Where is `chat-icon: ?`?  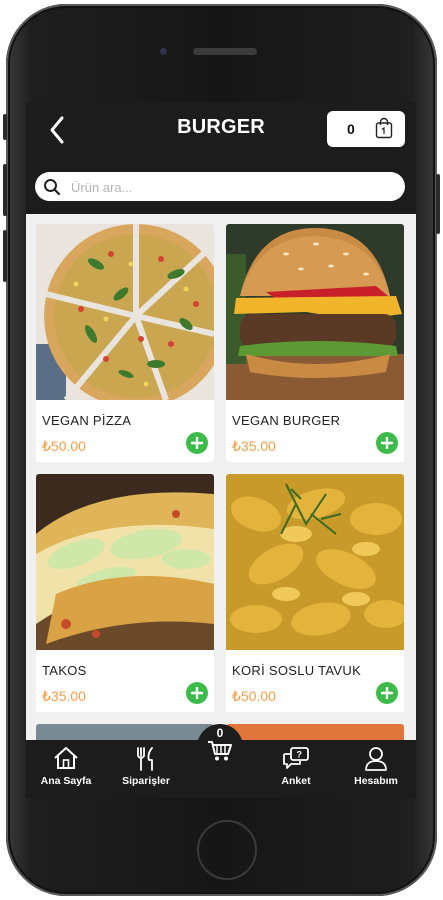
chat-icon: ? is located at coordinates (296, 758).